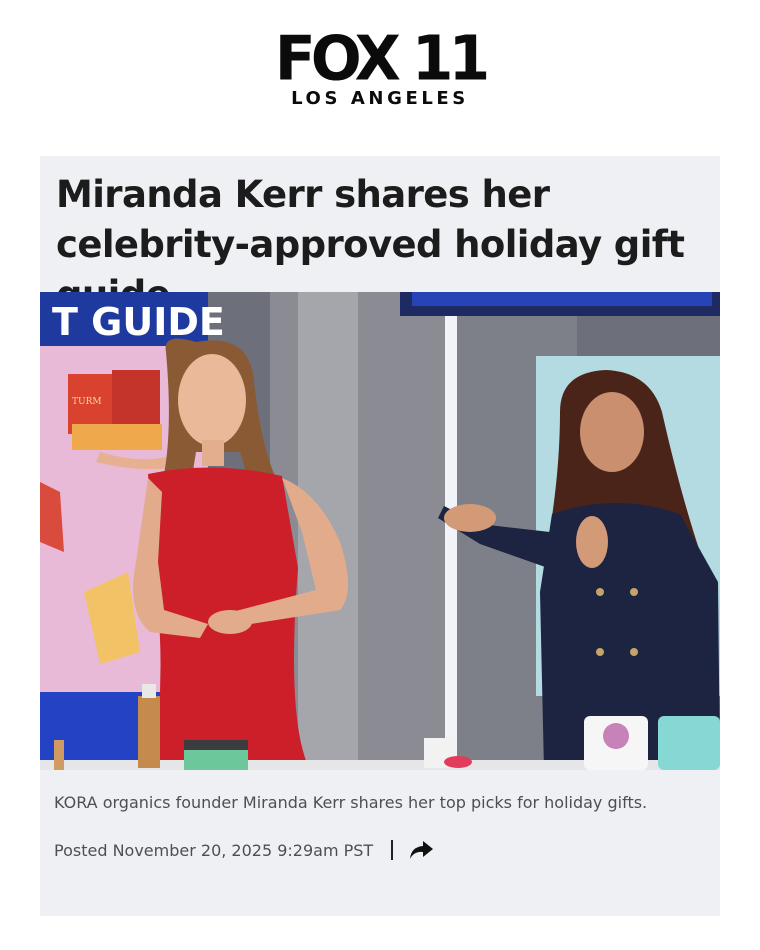 This screenshot has height=950, width=760. What do you see at coordinates (87, 402) in the screenshot?
I see `box-text: TURM` at bounding box center [87, 402].